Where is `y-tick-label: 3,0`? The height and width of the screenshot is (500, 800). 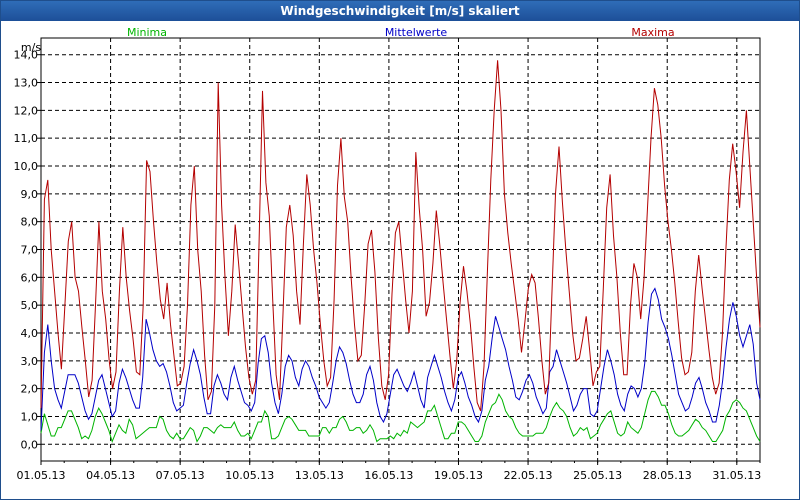
y-tick-label: 3,0 is located at coordinates (30, 361).